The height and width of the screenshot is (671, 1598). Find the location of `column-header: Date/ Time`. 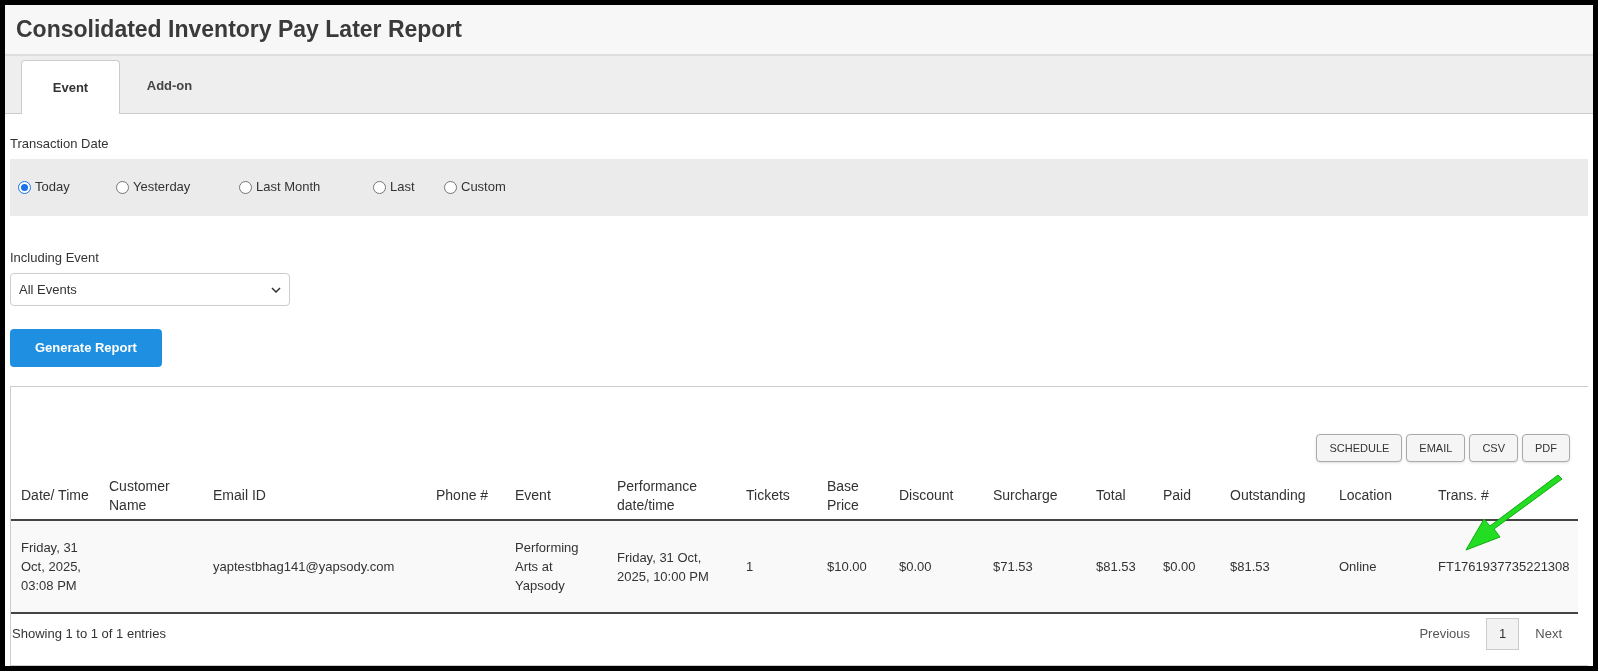

column-header: Date/ Time is located at coordinates (55, 496).